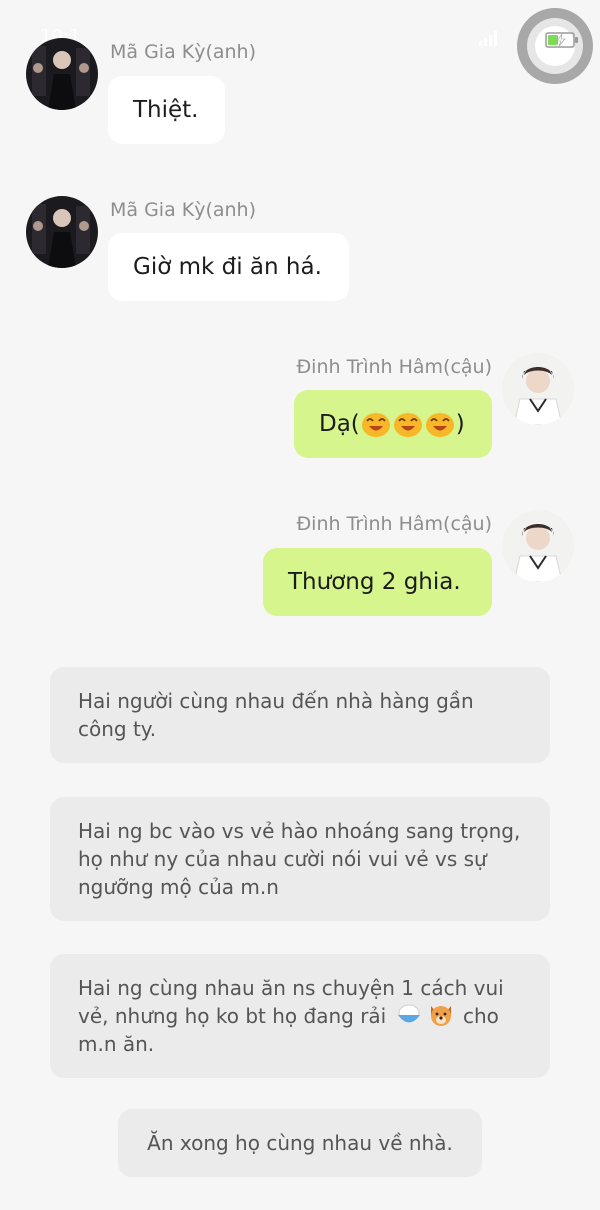  Describe the element at coordinates (374, 582) in the screenshot. I see `message-text: Thương 2 ghia.` at that location.